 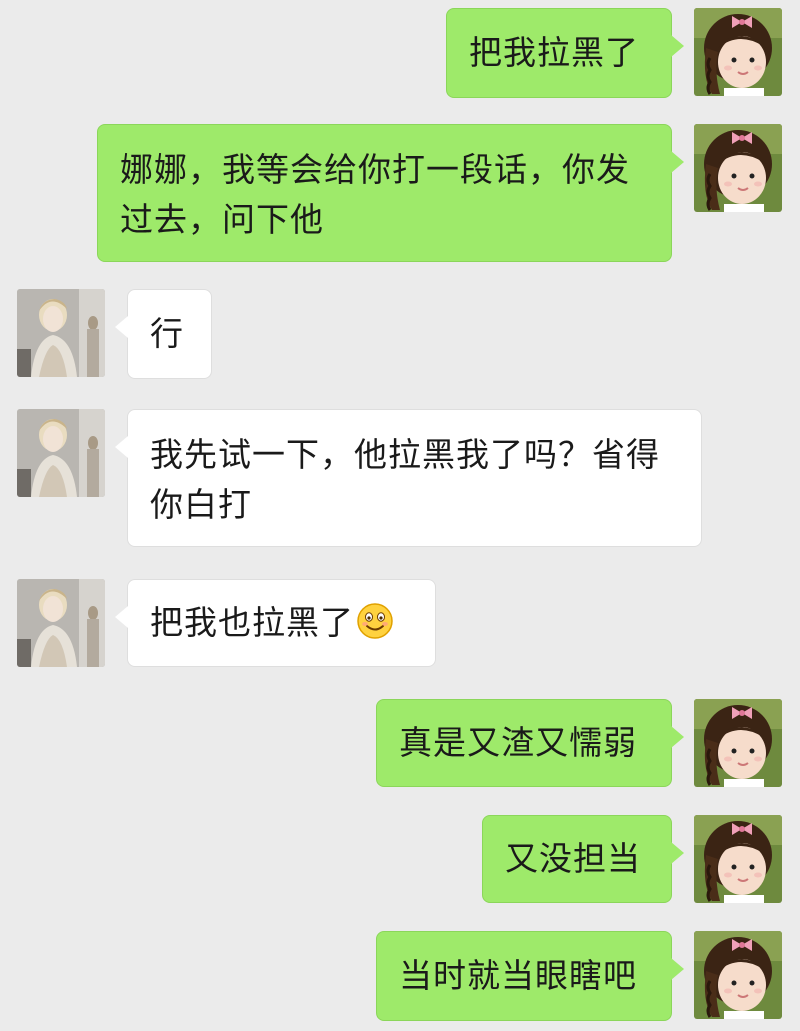 I want to click on received-message-bubble: 把我也拉黑了, so click(x=275, y=623).